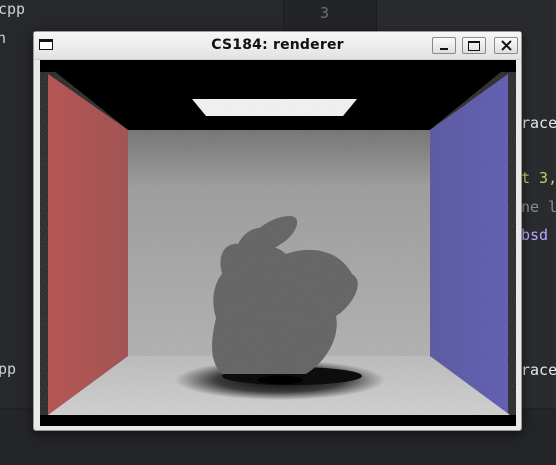 The image size is (556, 465). What do you see at coordinates (274, 107) in the screenshot?
I see `ceiling-light` at bounding box center [274, 107].